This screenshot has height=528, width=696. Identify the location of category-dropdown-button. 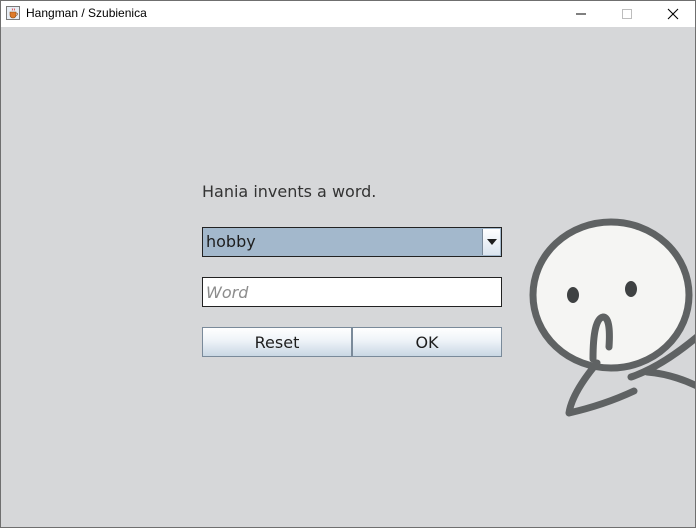
(491, 242).